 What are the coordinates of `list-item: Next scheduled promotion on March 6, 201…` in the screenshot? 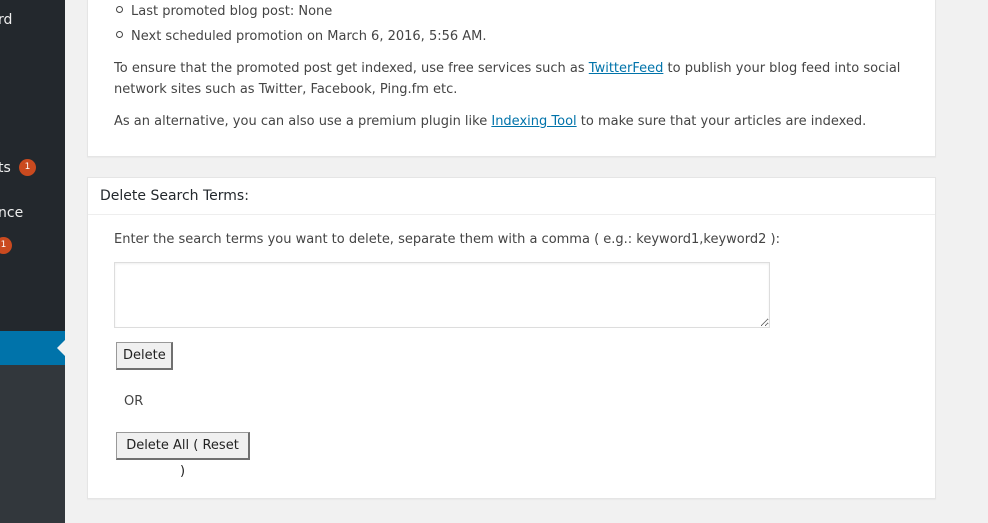 It's located at (301, 36).